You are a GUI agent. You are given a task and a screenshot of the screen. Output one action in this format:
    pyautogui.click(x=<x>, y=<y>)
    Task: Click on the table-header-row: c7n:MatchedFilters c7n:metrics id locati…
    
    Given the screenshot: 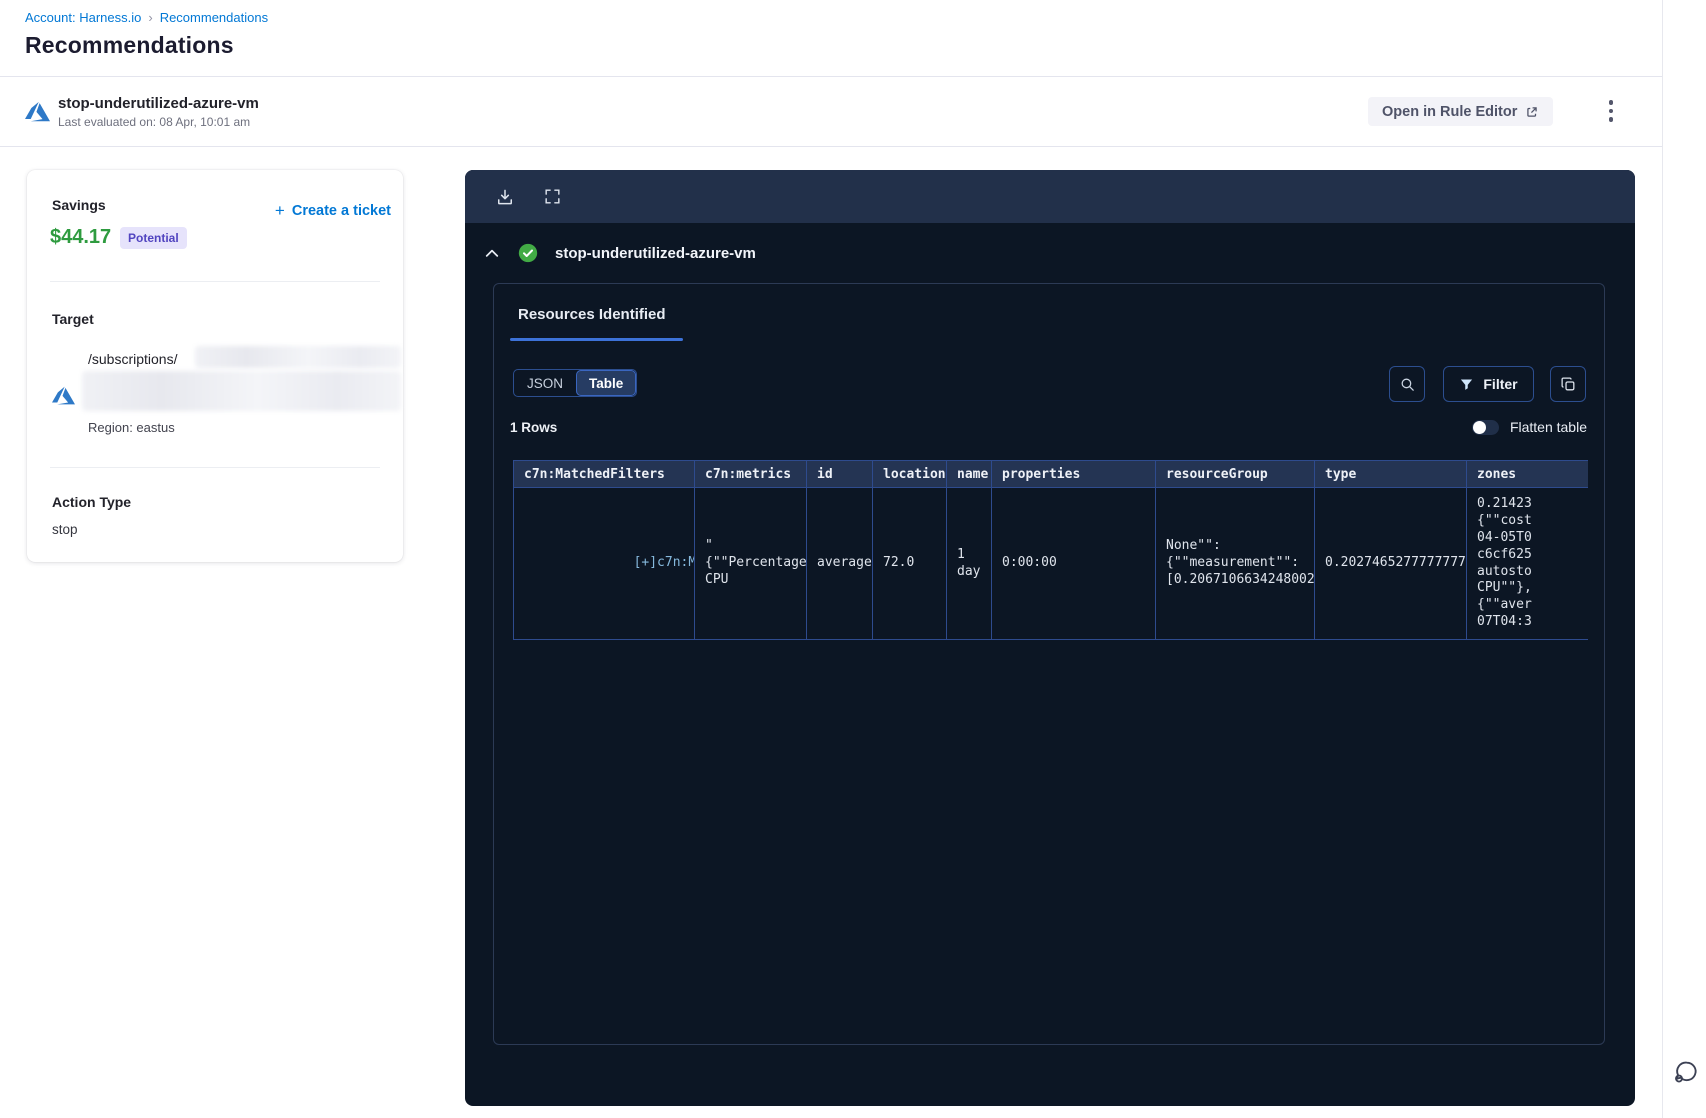 What is the action you would take?
    pyautogui.click(x=1050, y=474)
    